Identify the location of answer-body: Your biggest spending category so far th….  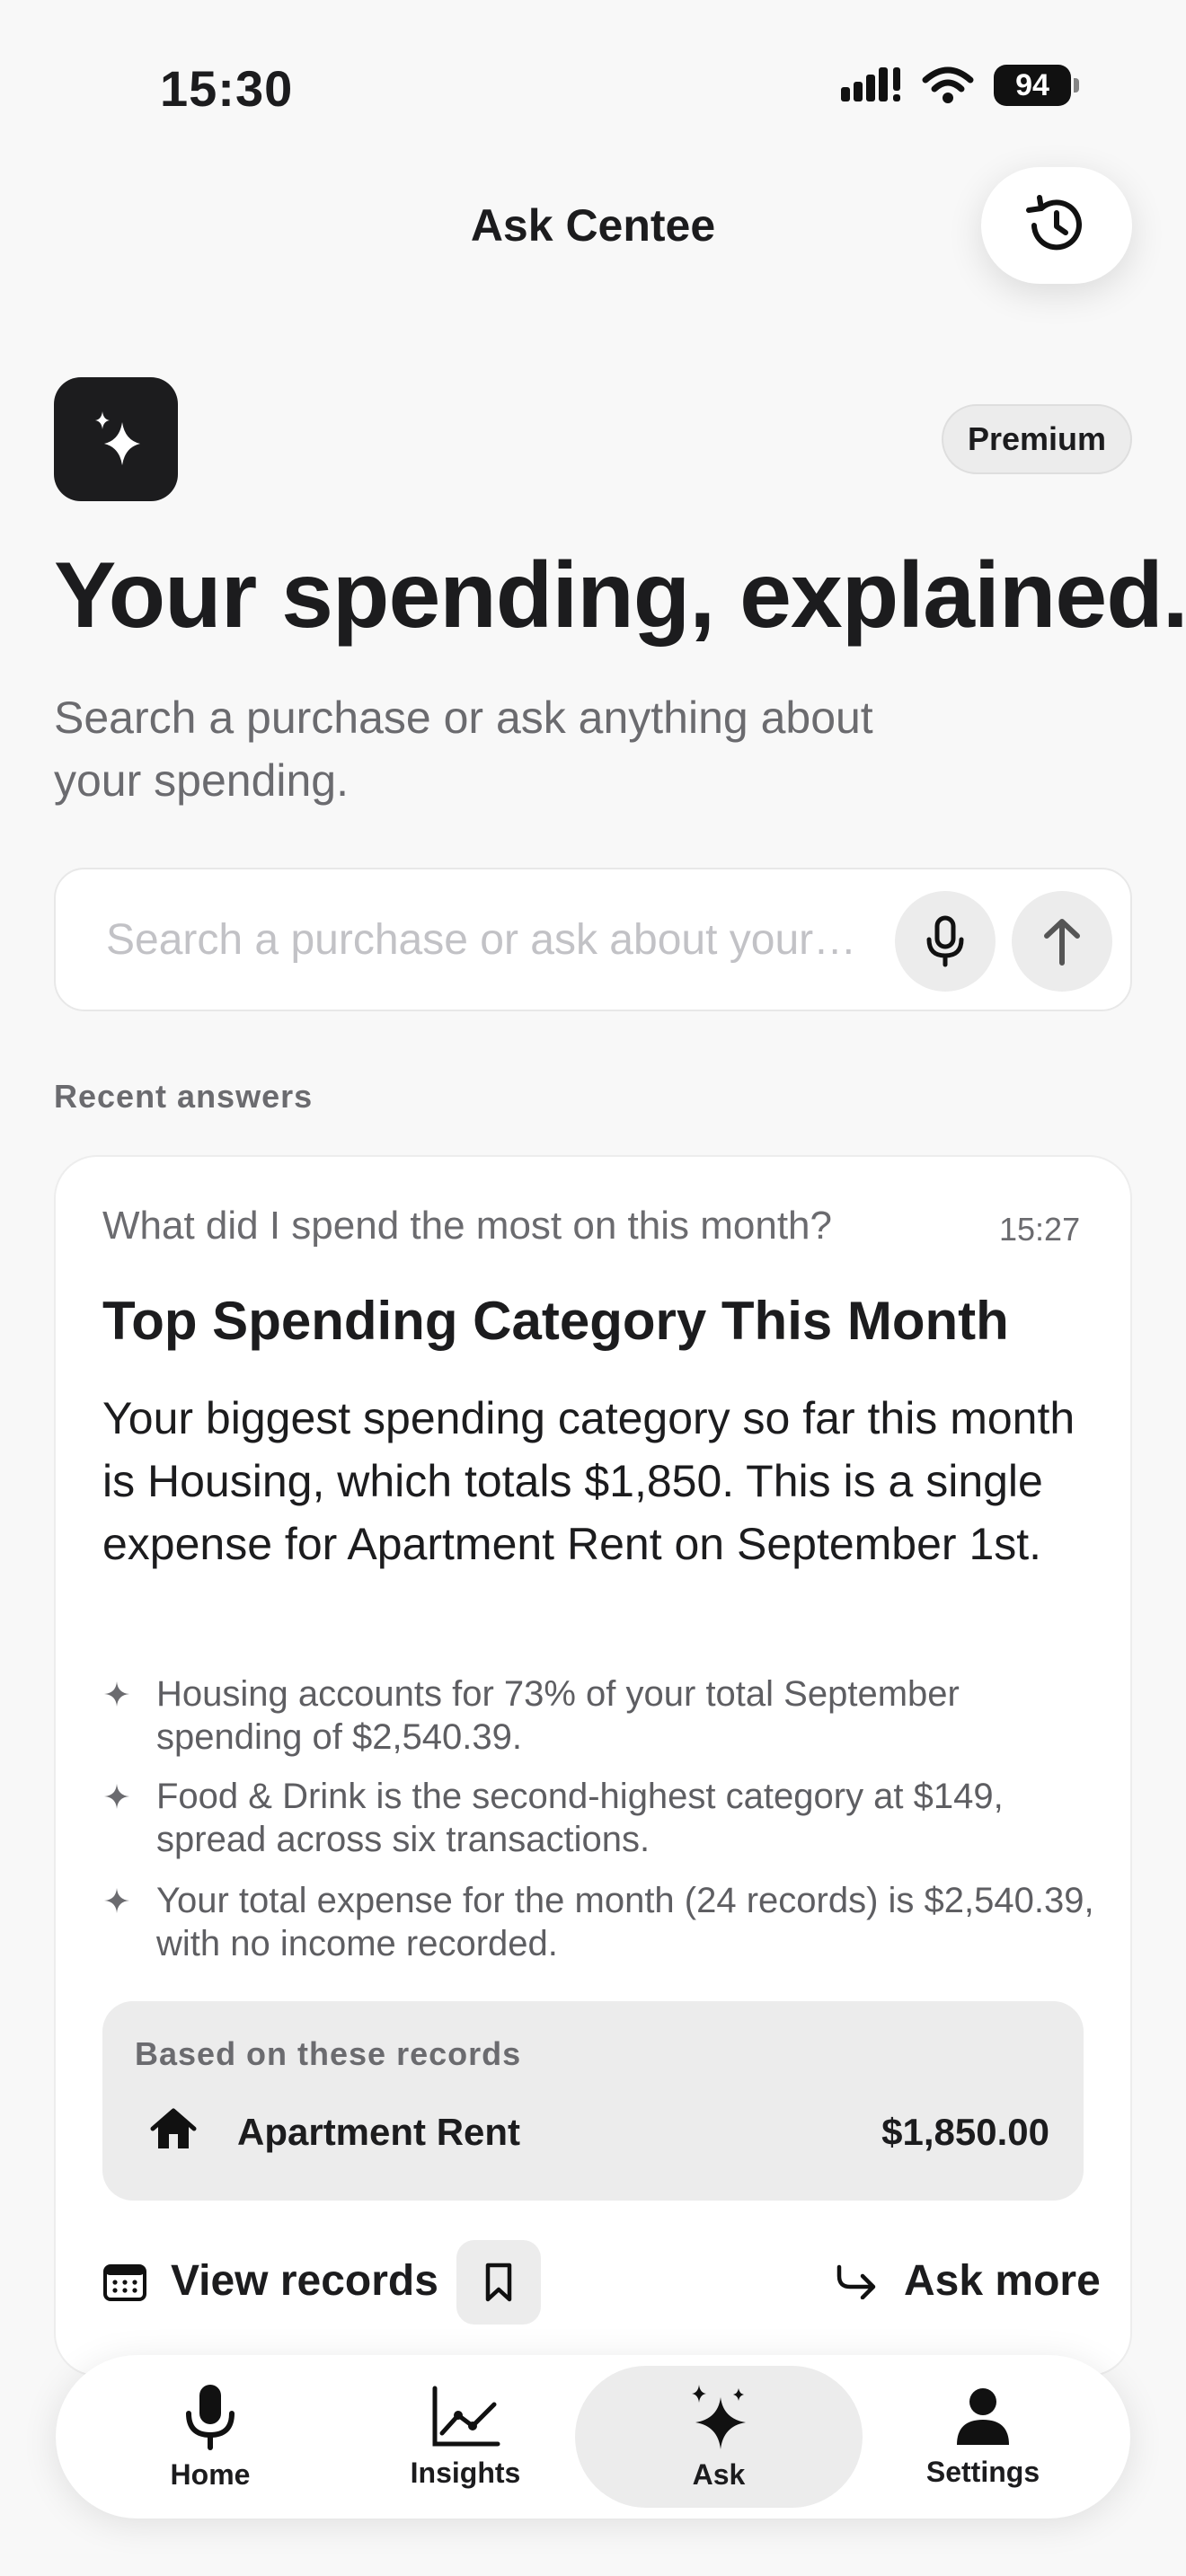
(588, 1481).